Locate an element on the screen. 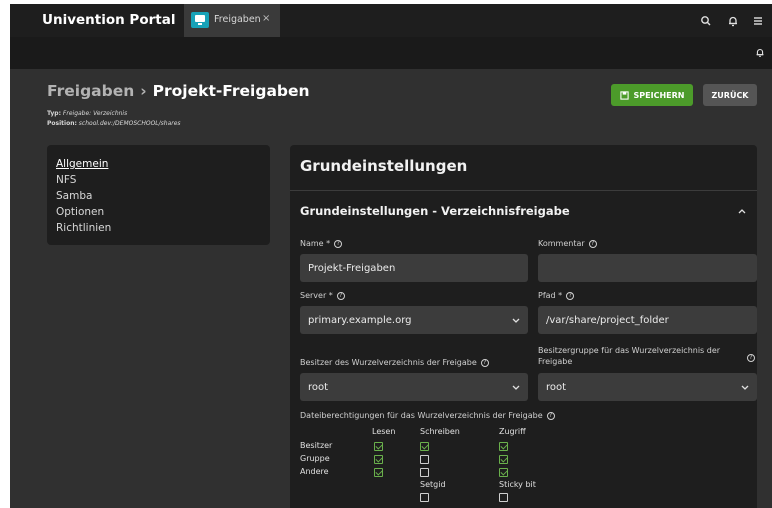 The image size is (772, 508). back-button: ZURÜCK is located at coordinates (730, 95).